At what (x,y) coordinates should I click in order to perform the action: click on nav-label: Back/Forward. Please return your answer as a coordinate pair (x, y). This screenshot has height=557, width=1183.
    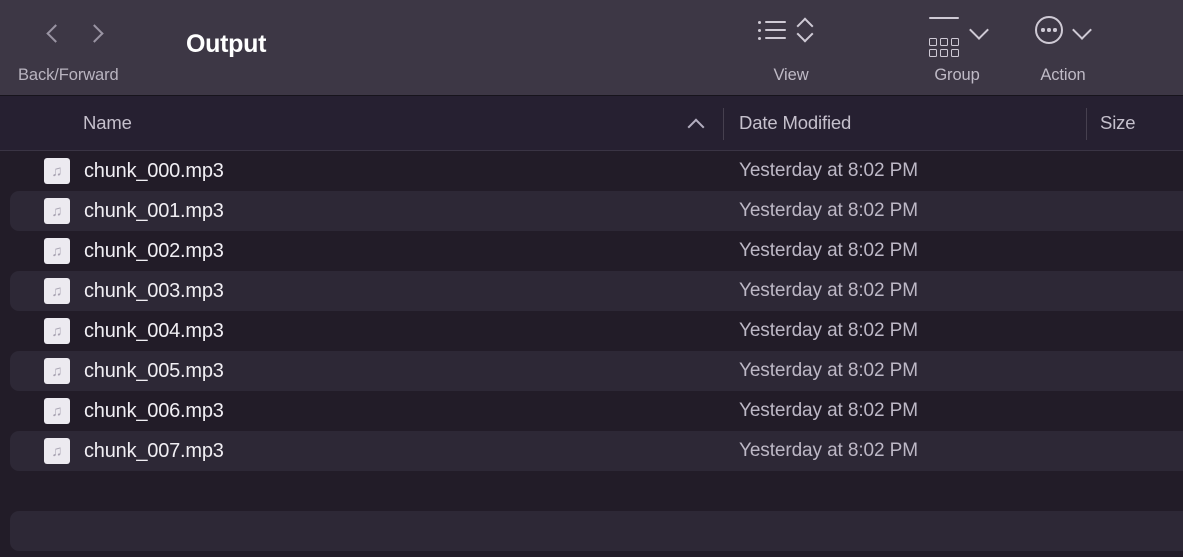
    Looking at the image, I should click on (68, 75).